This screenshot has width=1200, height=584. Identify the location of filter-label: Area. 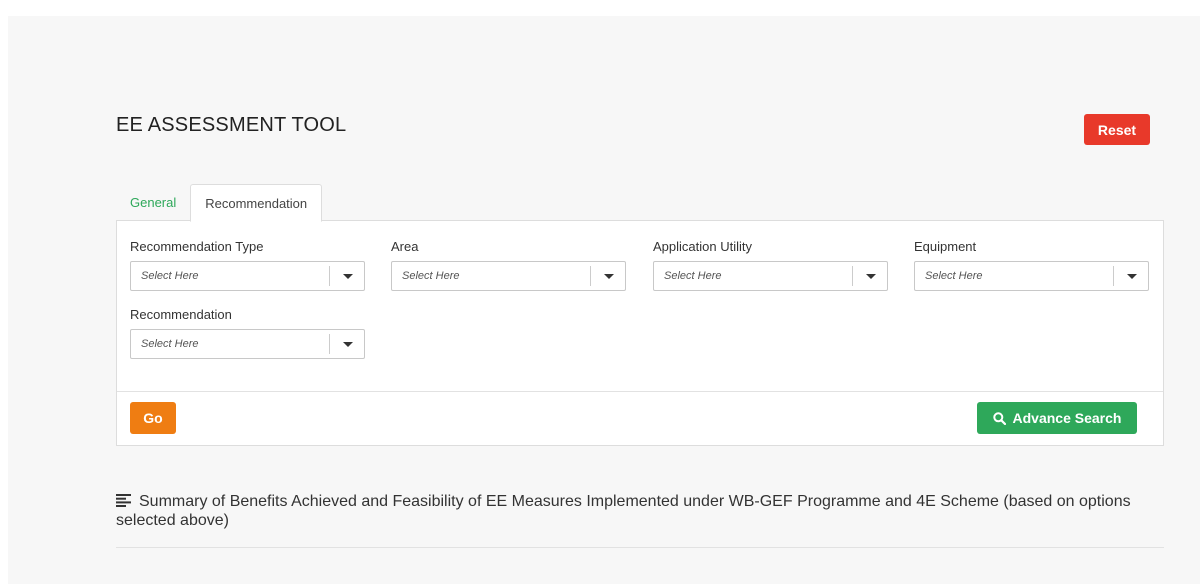
(405, 246).